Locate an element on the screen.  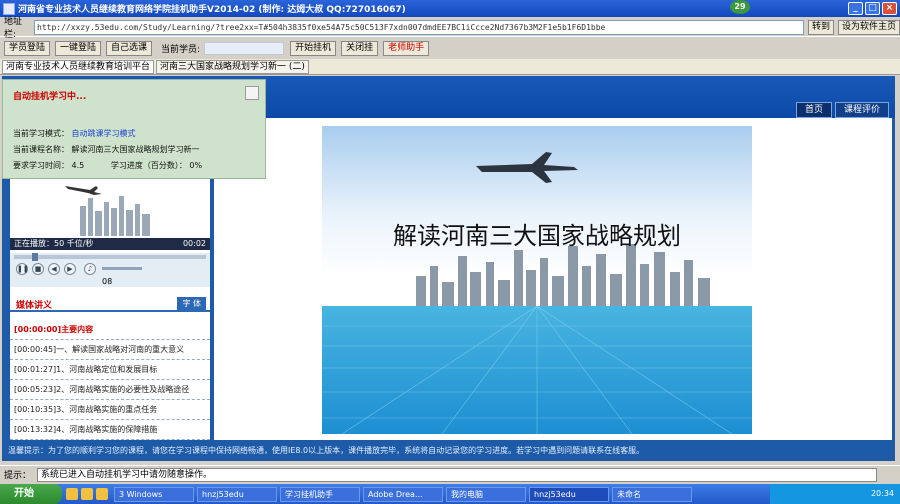
taskbar-item: 3 Windows is located at coordinates (154, 494).